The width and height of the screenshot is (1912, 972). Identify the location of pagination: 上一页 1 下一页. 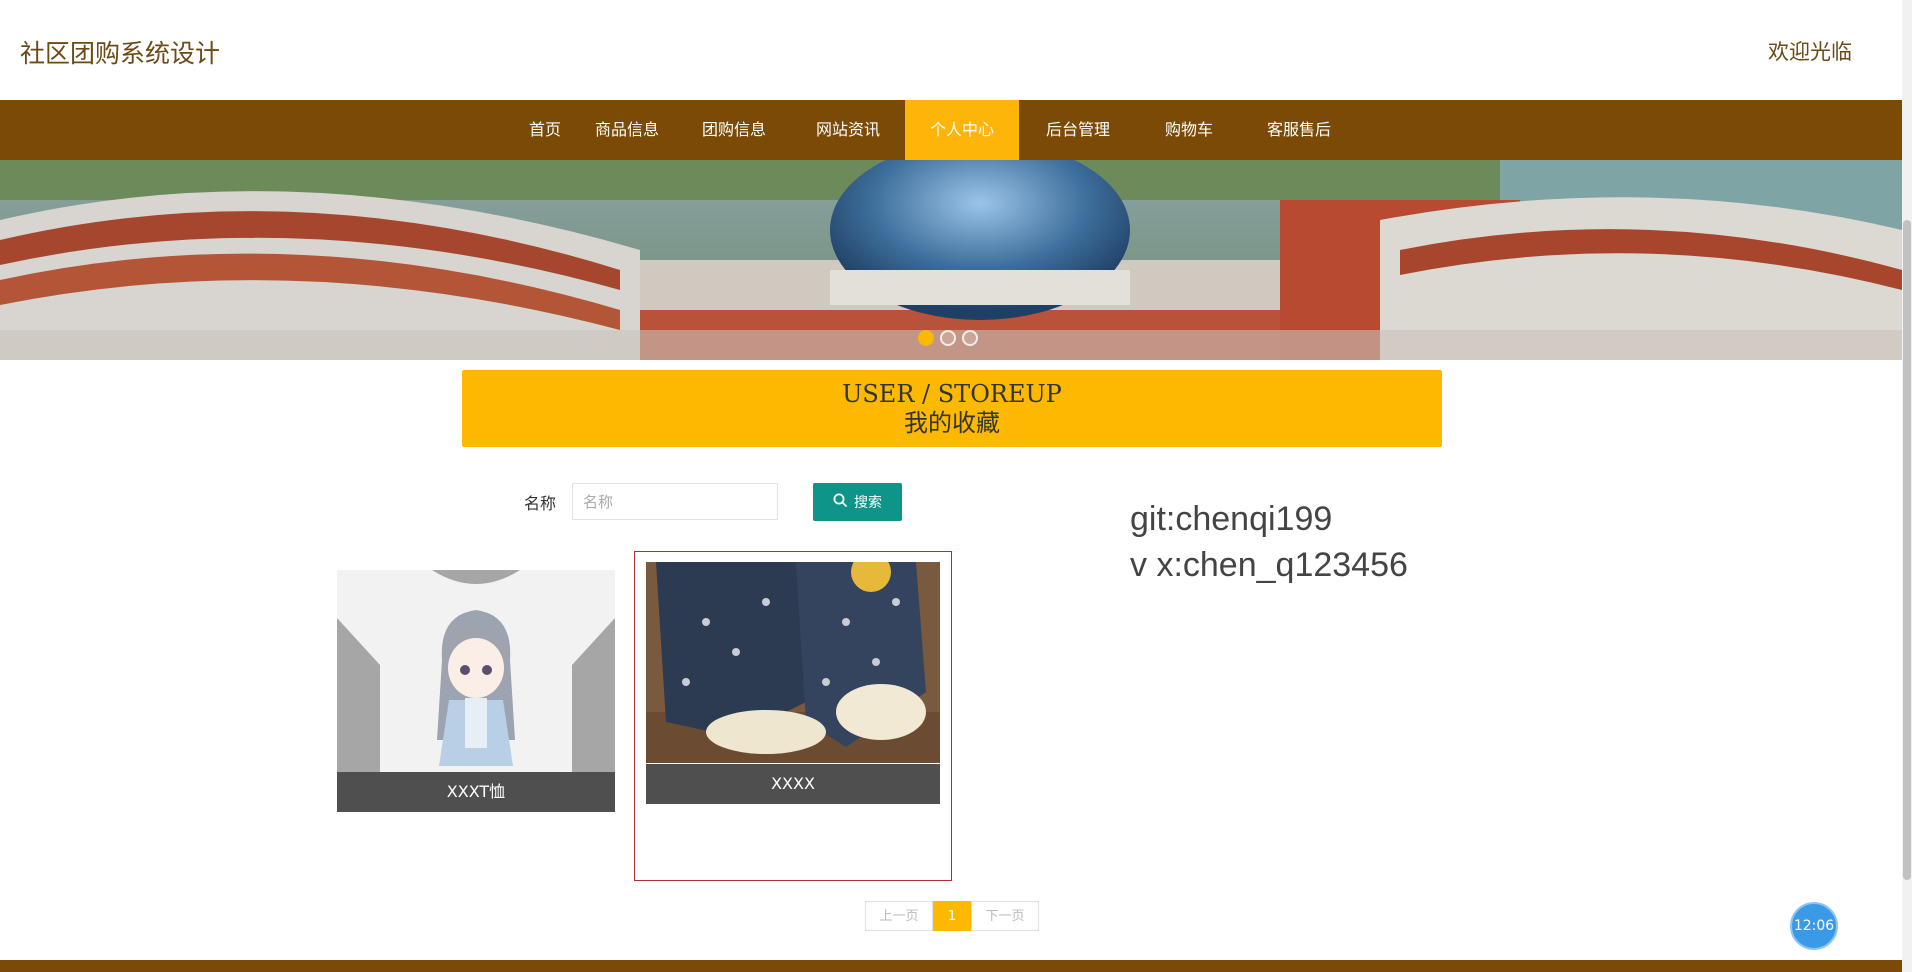
(952, 916).